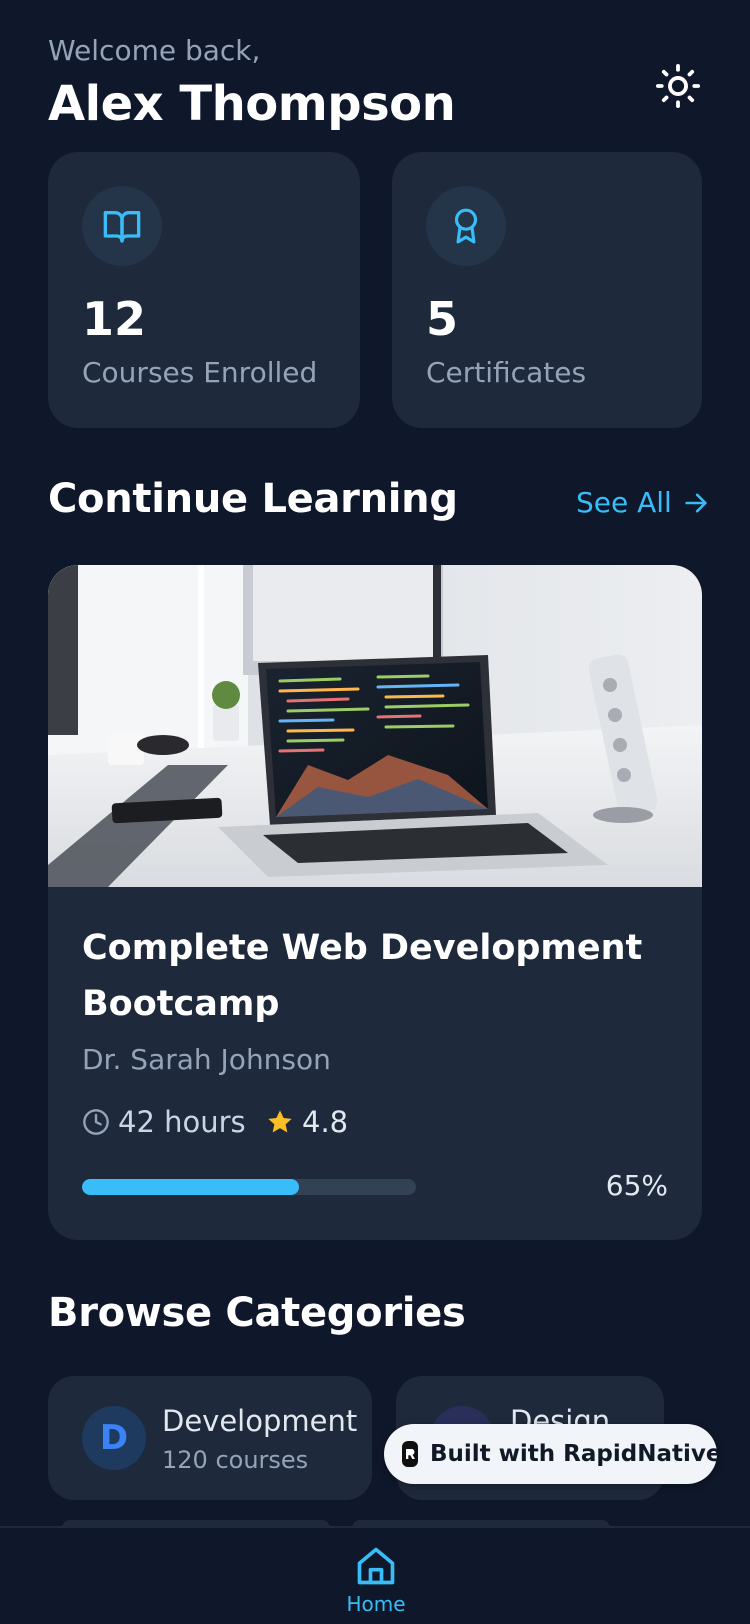  I want to click on see-all-link: See All, so click(643, 502).